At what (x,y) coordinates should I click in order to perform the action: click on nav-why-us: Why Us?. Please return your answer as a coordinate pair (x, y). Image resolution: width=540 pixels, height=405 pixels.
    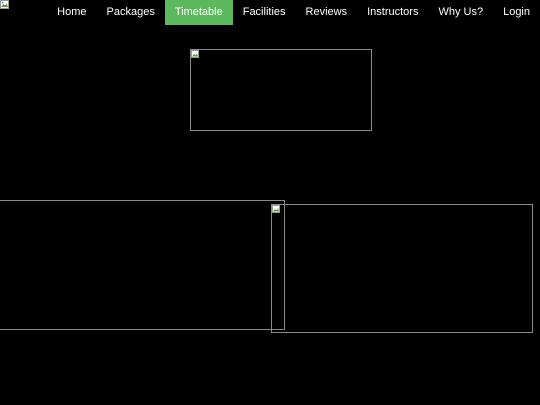
    Looking at the image, I should click on (460, 12).